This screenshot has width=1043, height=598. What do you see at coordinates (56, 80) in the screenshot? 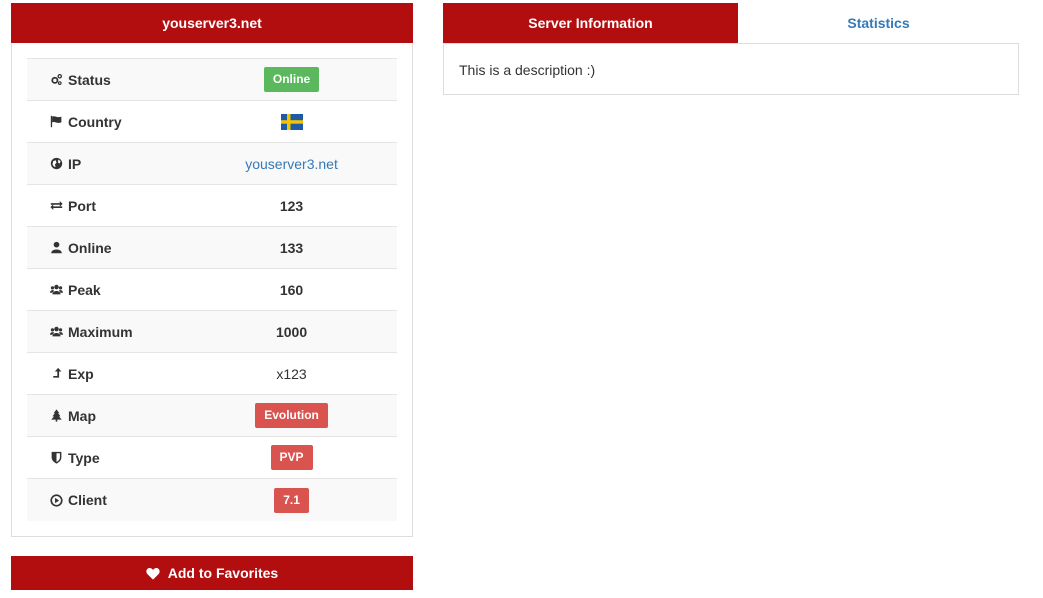
I see `gears-icon` at bounding box center [56, 80].